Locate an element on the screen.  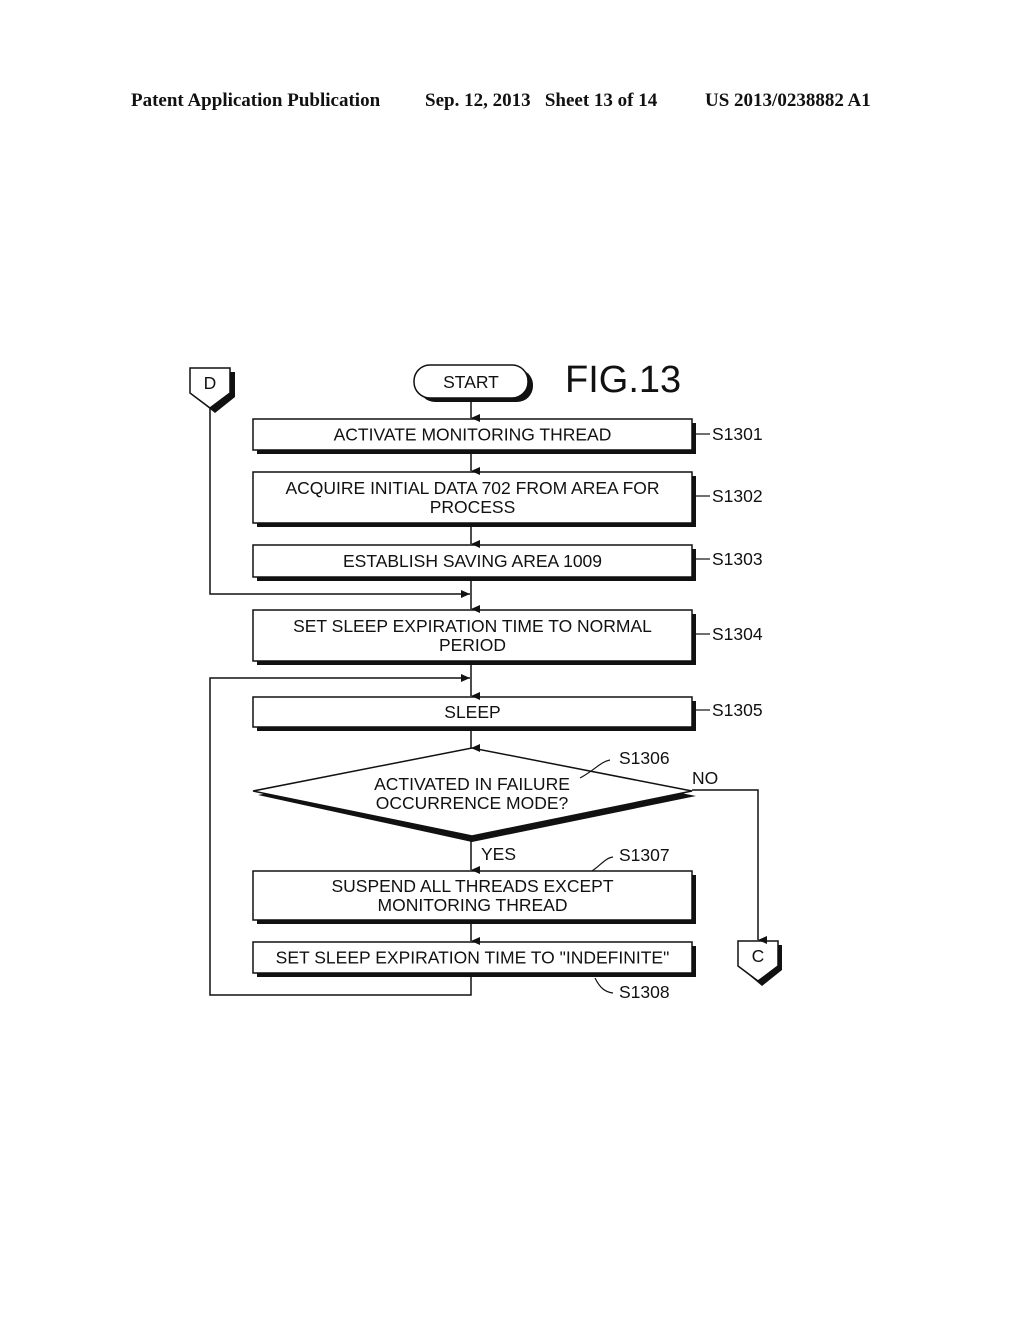
process-text: ACTIVATE MONITORING THREAD is located at coordinates (473, 435).